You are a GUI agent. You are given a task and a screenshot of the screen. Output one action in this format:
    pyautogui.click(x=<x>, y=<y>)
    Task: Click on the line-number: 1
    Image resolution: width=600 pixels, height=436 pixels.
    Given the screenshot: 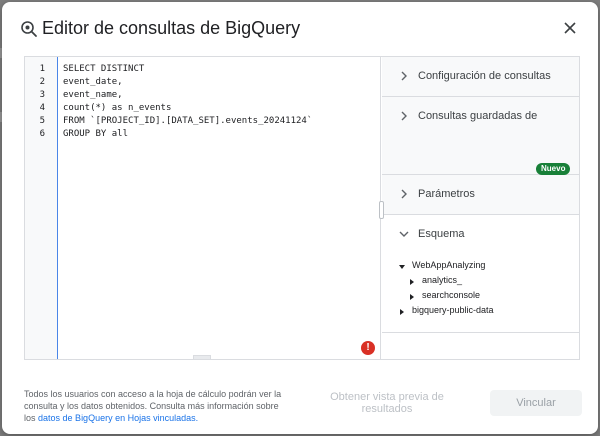 What is the action you would take?
    pyautogui.click(x=42, y=69)
    